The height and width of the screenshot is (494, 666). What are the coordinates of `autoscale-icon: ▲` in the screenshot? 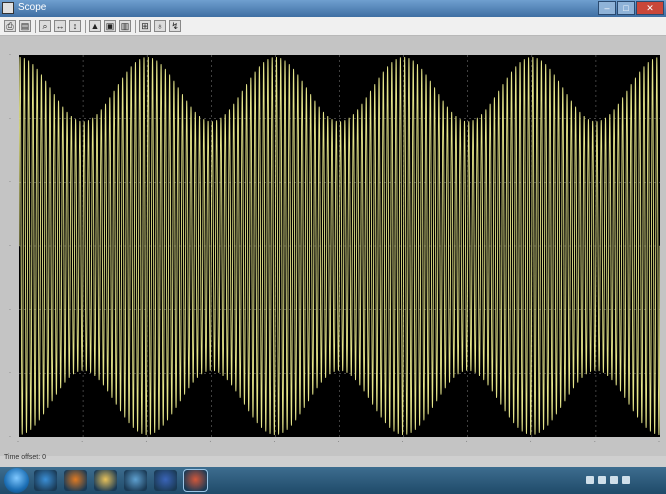 It's located at (95, 26).